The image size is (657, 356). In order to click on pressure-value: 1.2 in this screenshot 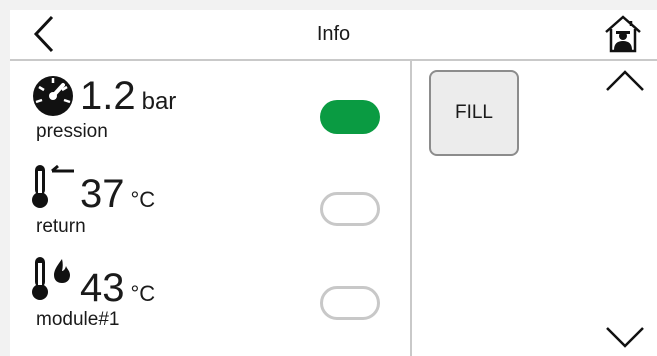, I will do `click(108, 96)`.